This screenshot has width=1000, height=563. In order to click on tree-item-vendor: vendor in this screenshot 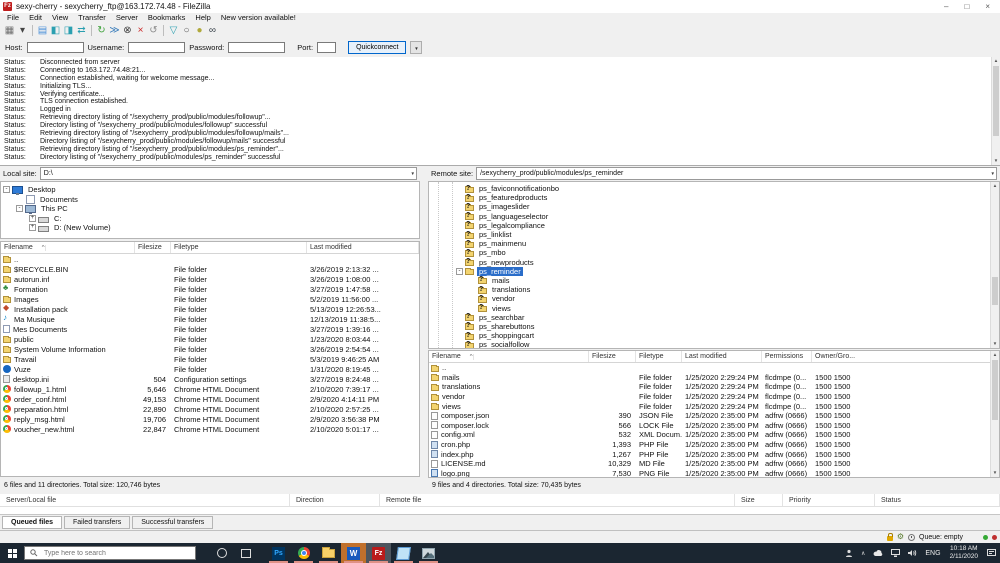, I will do `click(714, 298)`.